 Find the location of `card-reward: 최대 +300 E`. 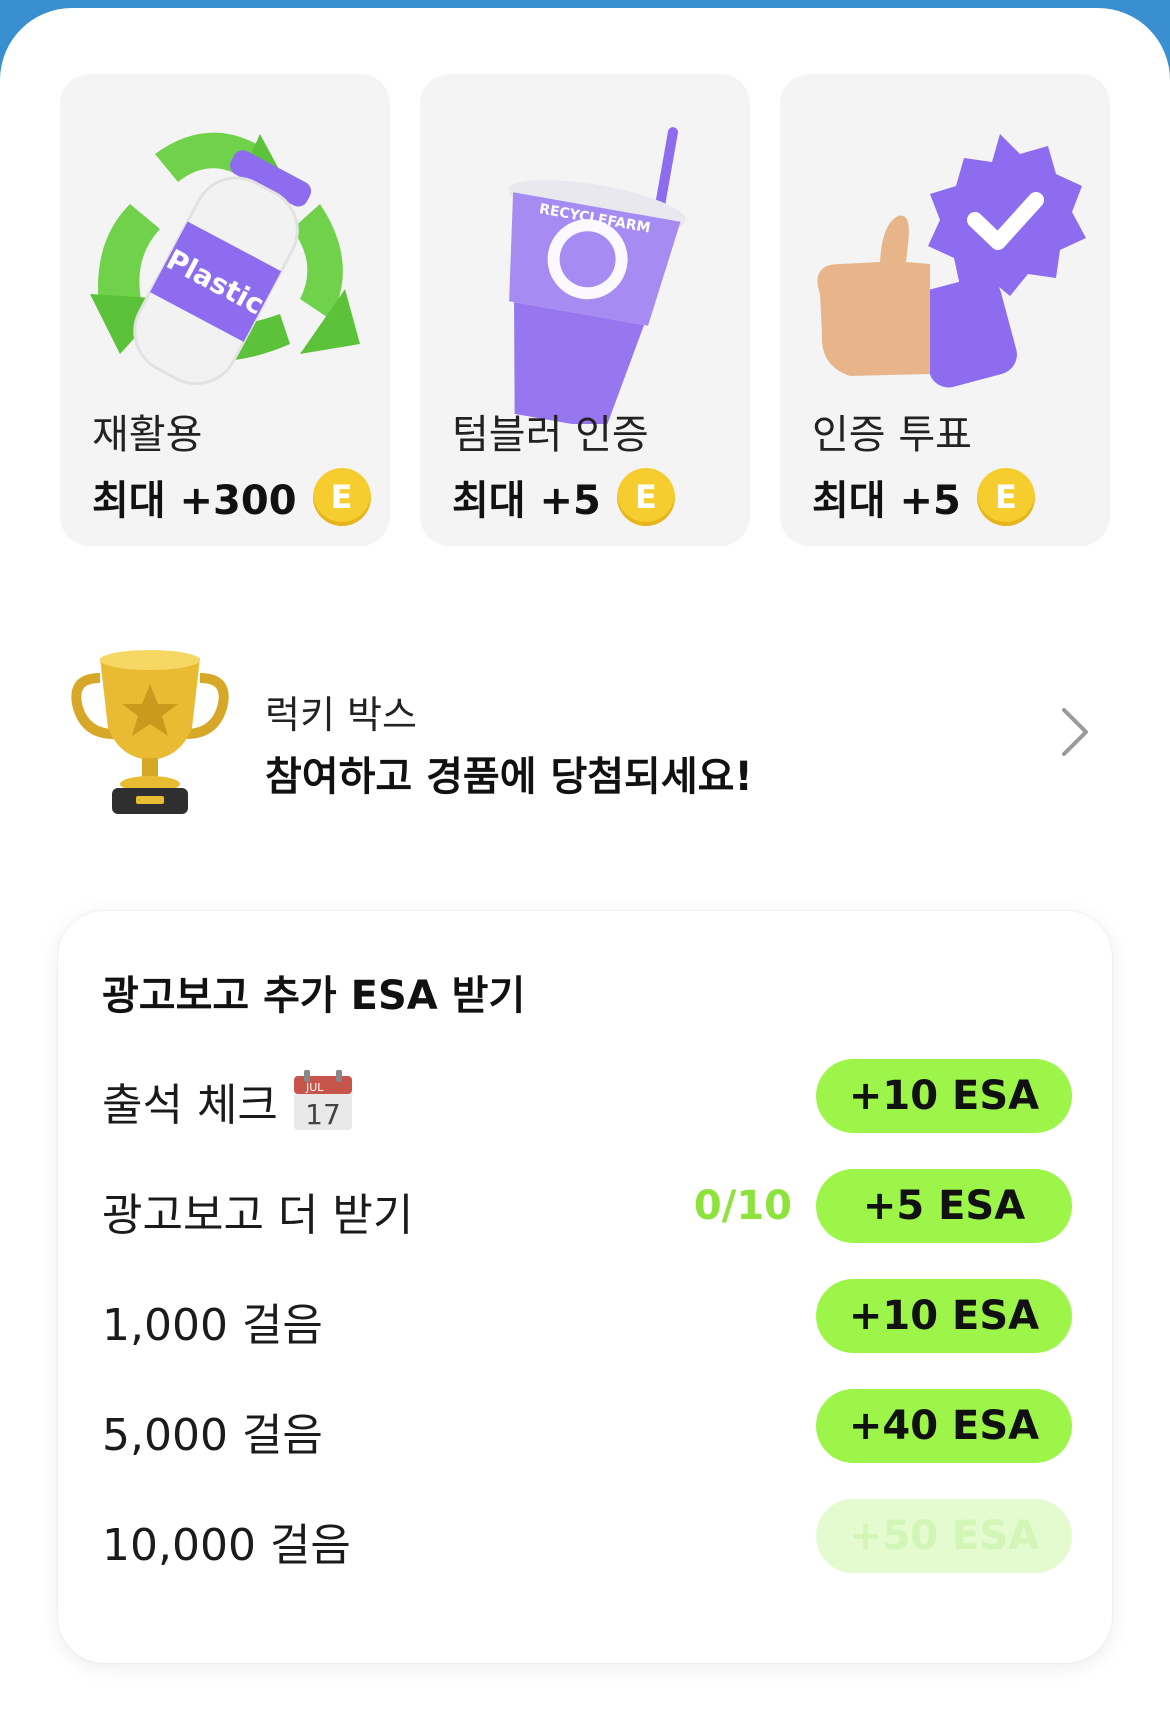

card-reward: 최대 +300 E is located at coordinates (231, 497).